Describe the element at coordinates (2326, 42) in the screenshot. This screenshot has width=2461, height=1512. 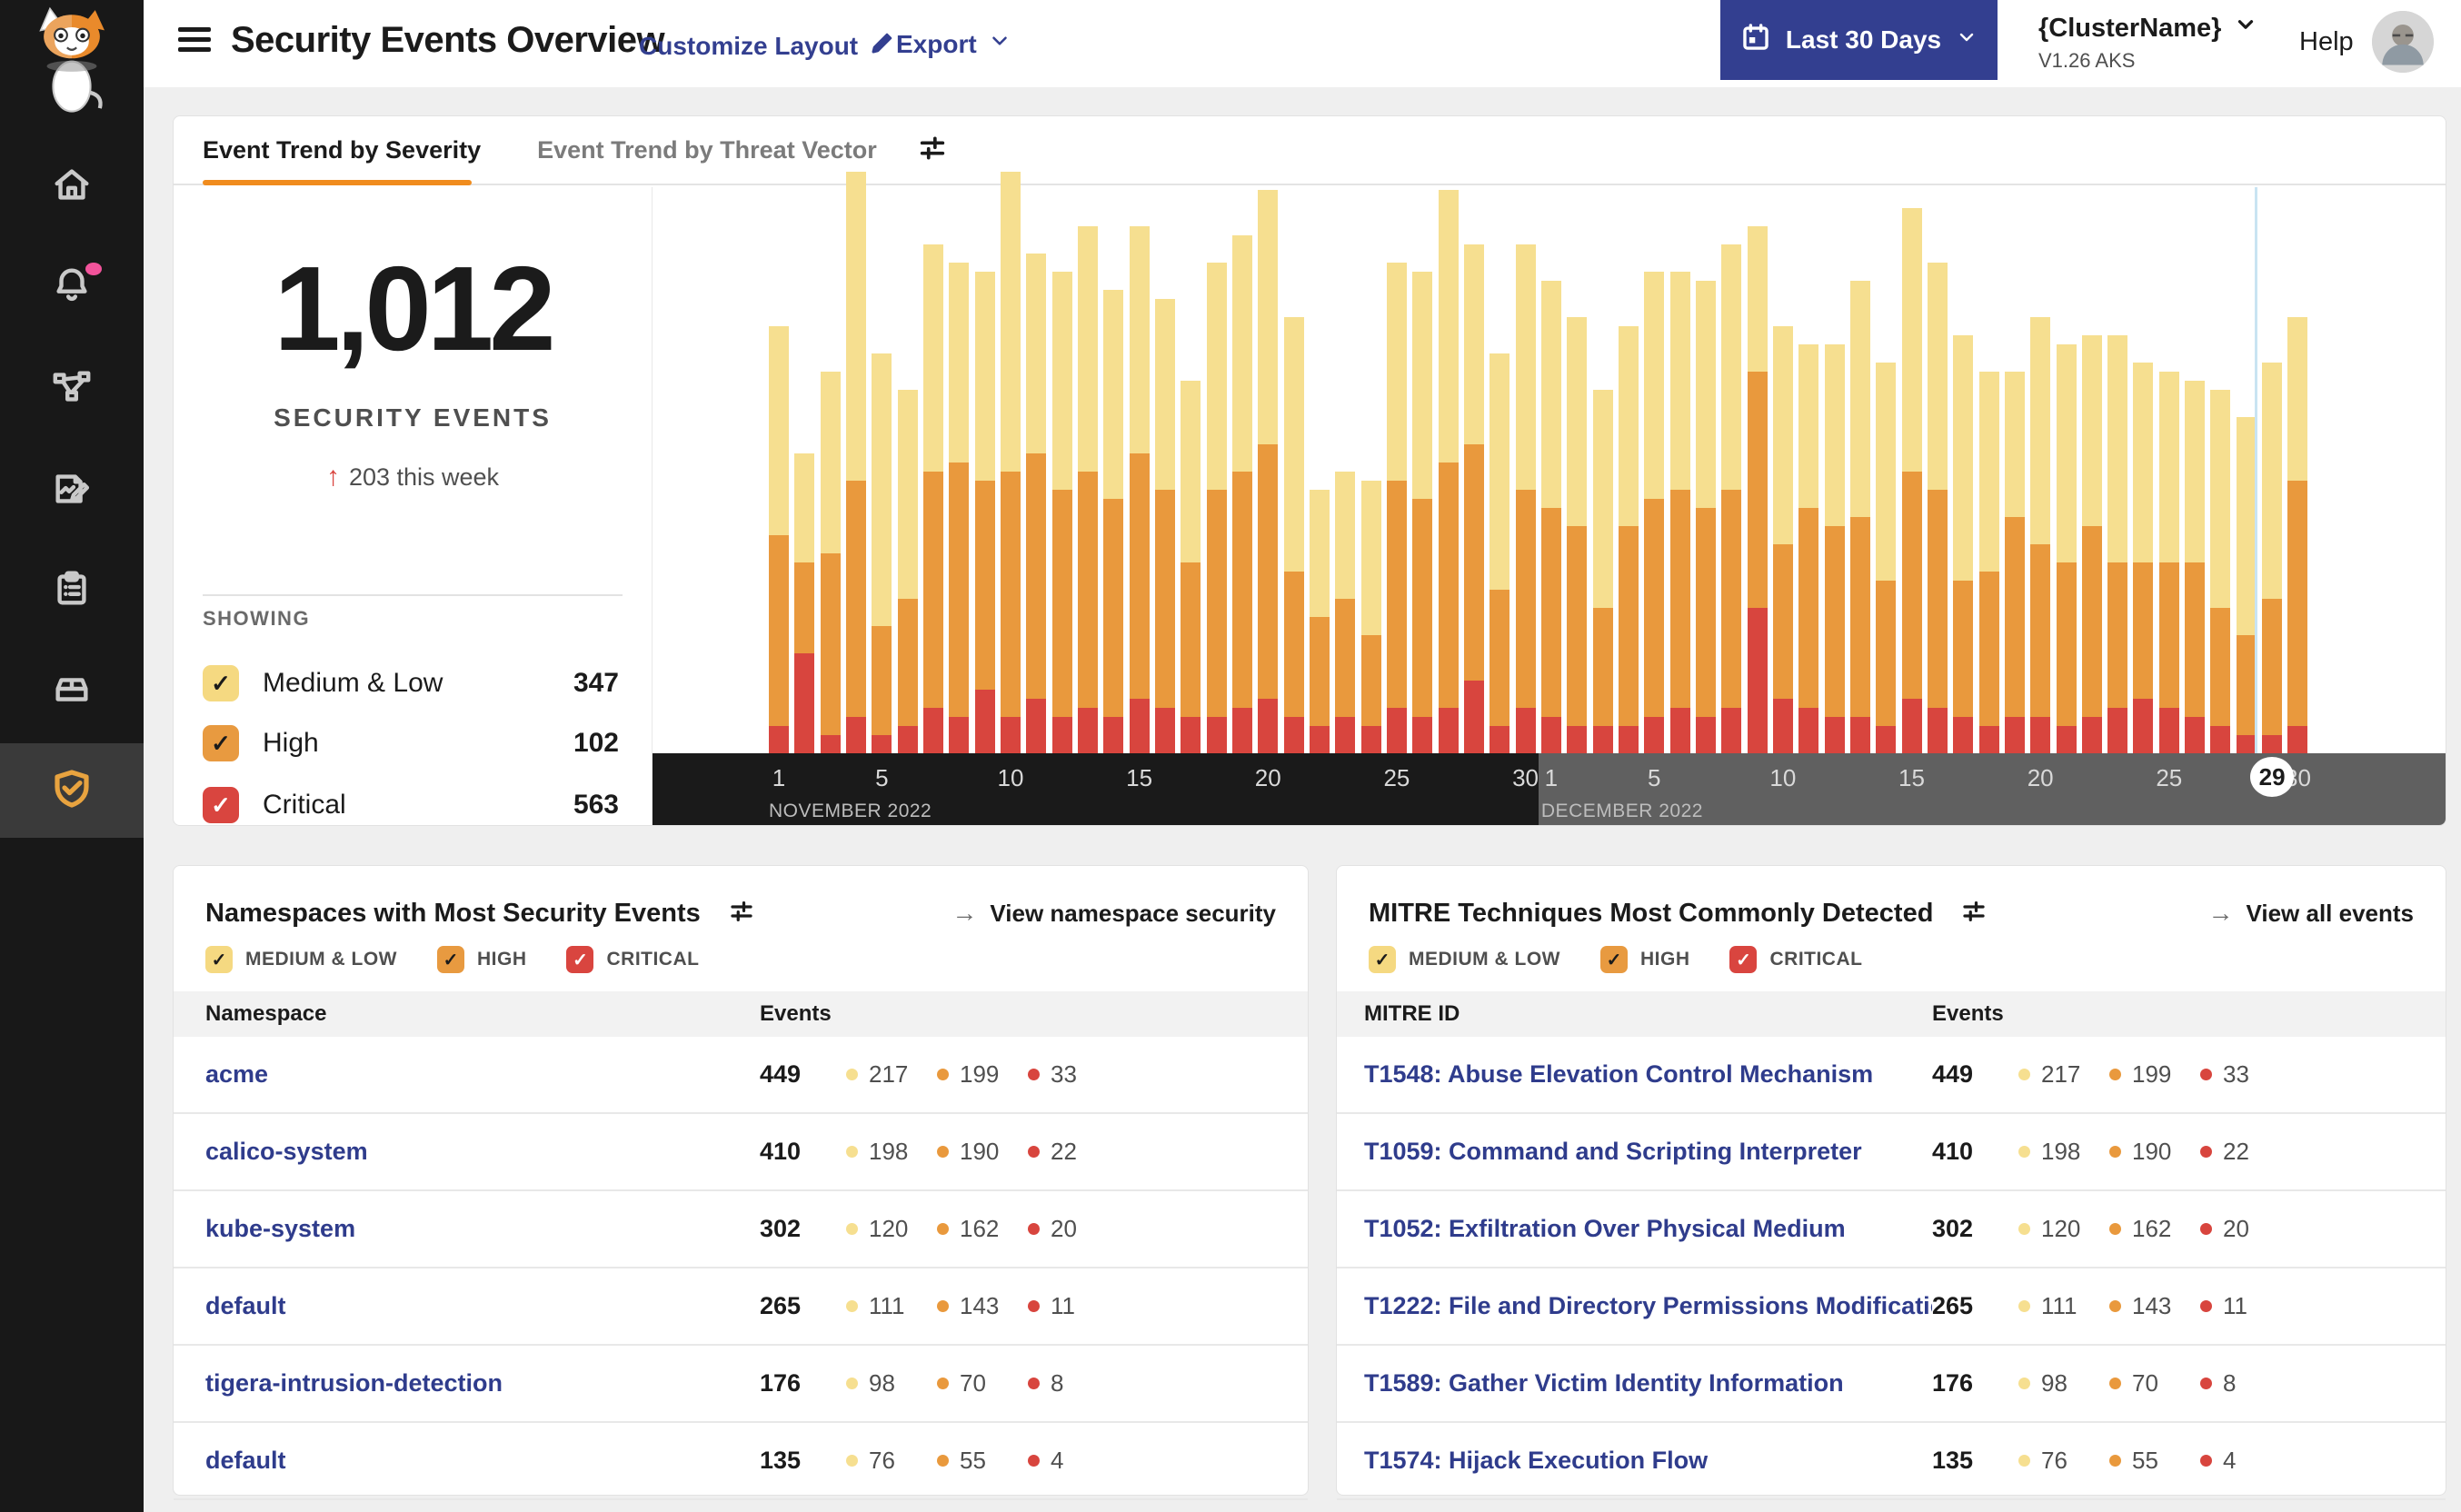
I see `help-link: Help` at that location.